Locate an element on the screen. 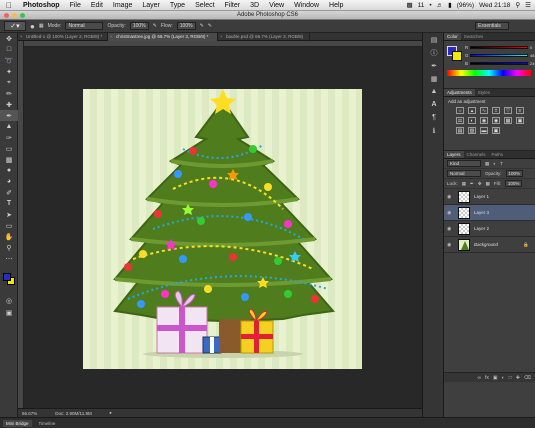 The image size is (535, 428). tab-channels: Channels is located at coordinates (476, 154).